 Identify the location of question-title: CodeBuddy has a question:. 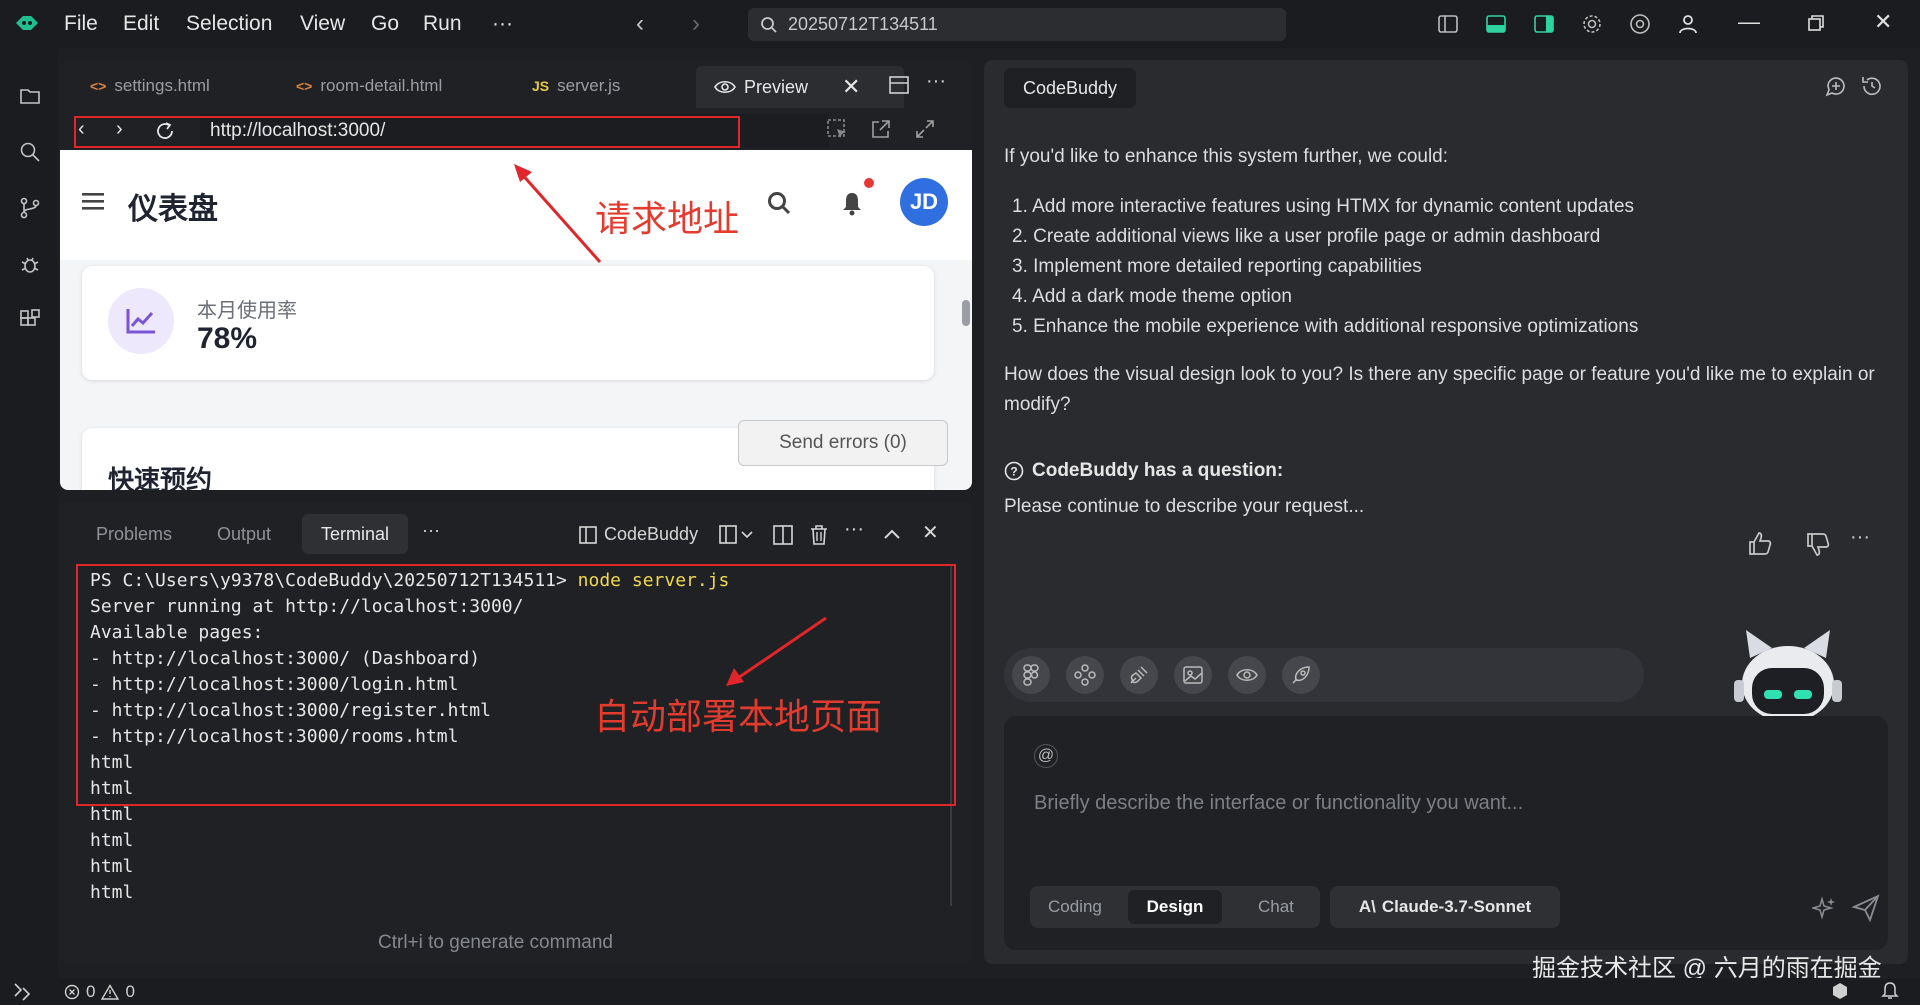
(1158, 470).